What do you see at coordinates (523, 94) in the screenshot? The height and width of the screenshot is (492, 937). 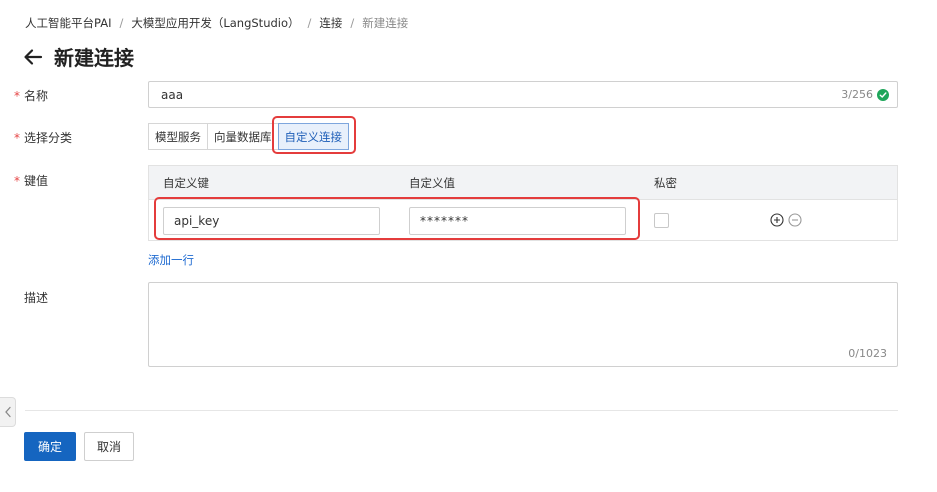 I see `name-input: aaa 3/256` at bounding box center [523, 94].